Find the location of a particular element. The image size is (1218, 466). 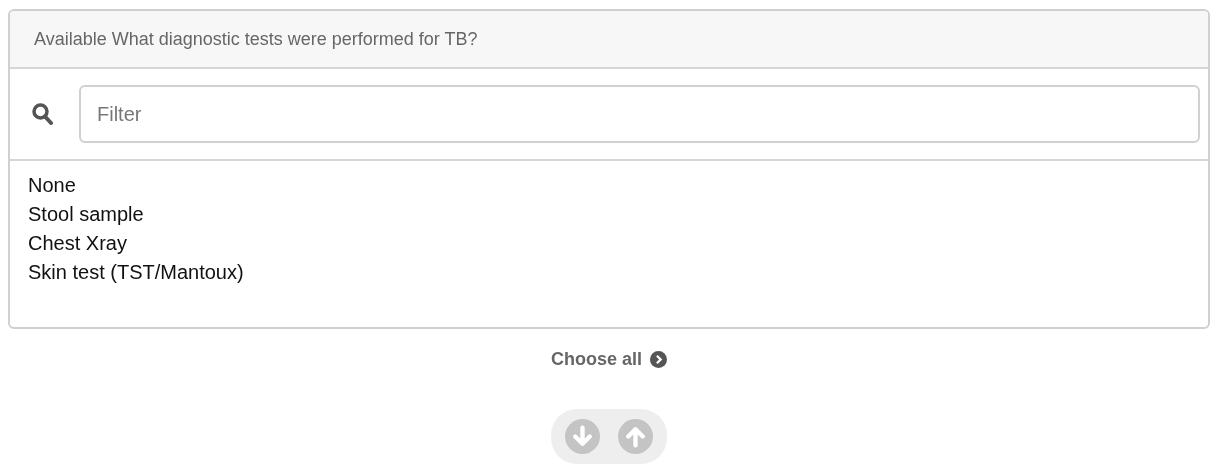

option-item: Skin test (TST/Mantoux) is located at coordinates (609, 272).